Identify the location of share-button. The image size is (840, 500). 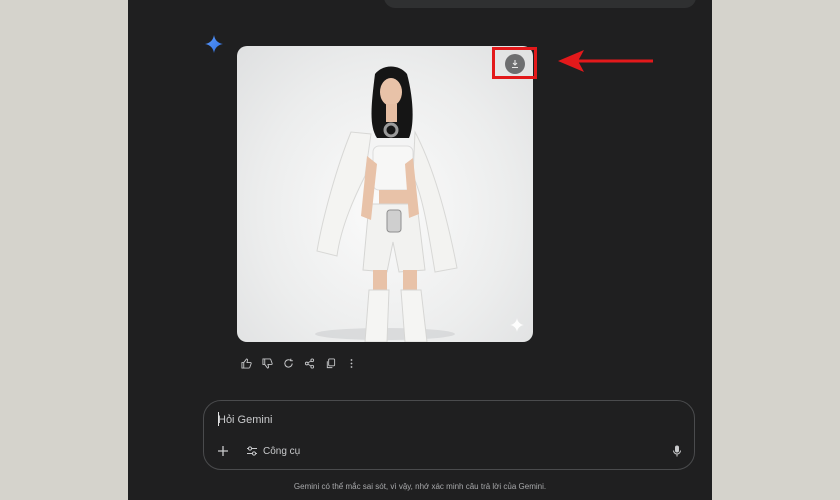
(309, 363).